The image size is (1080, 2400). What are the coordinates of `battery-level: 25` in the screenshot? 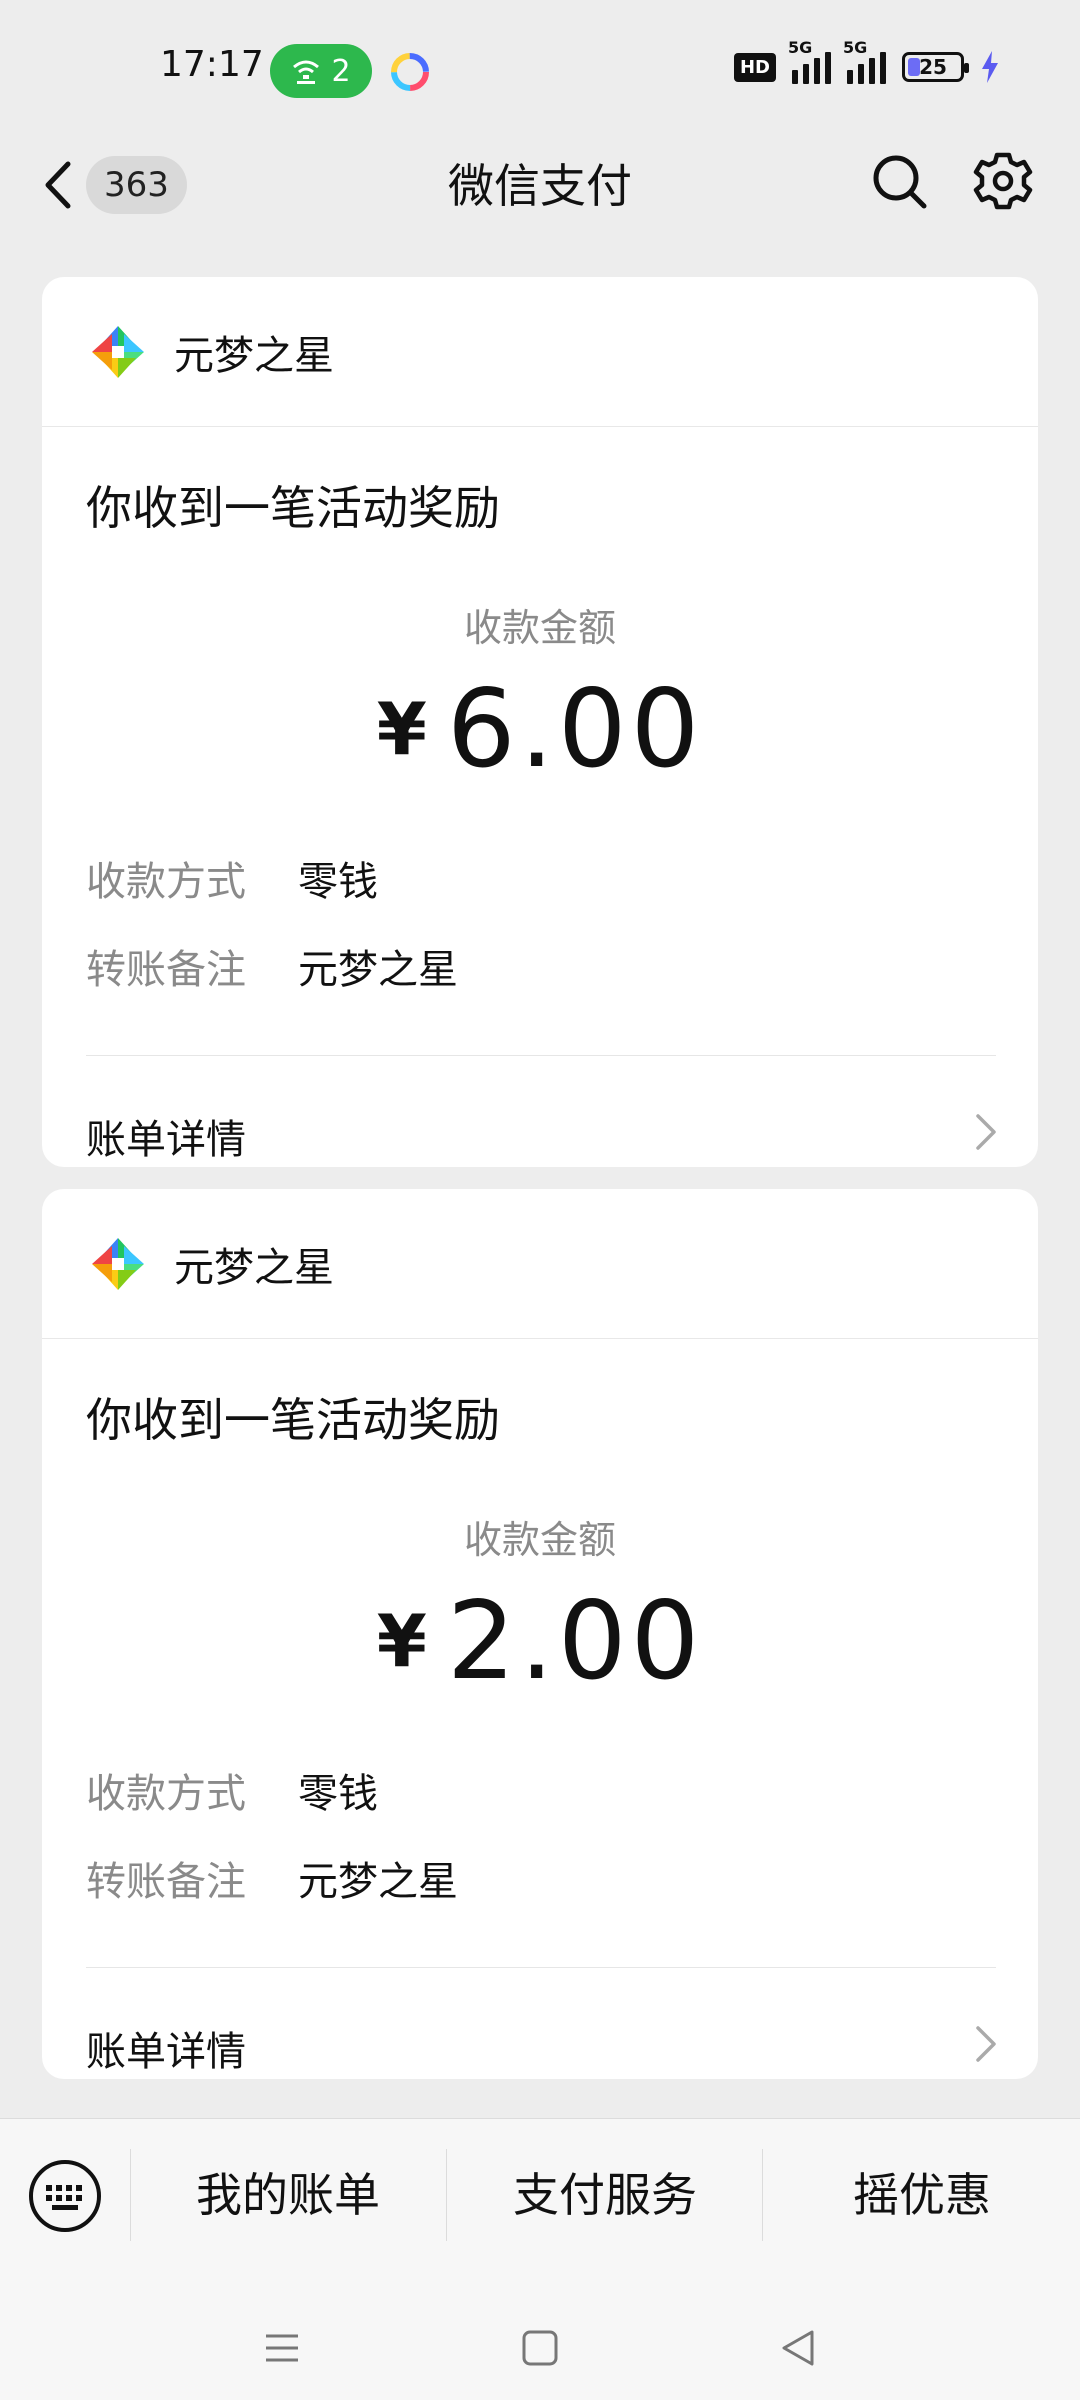 It's located at (933, 67).